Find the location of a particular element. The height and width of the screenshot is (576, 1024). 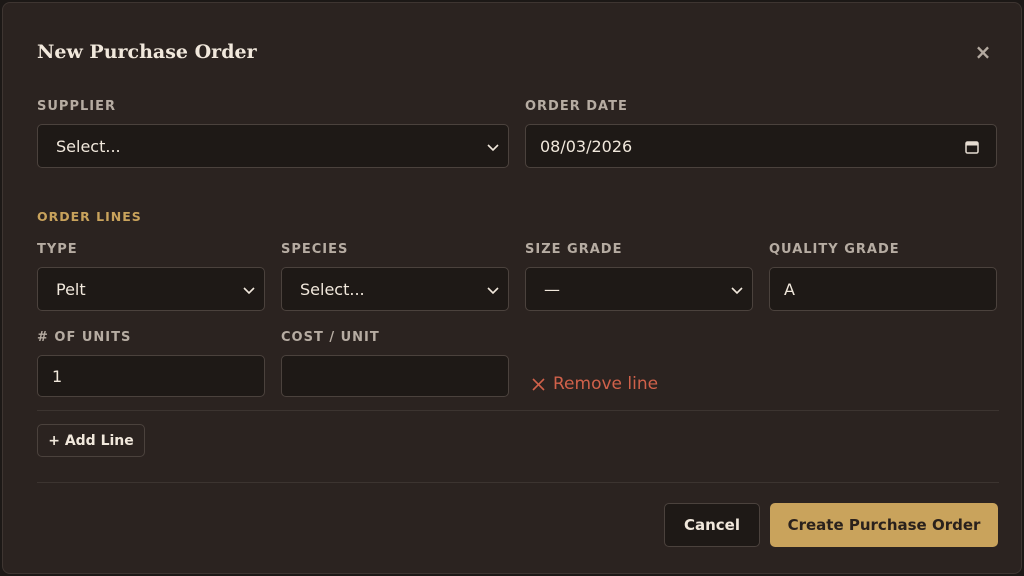

remove-line-button: Remove line is located at coordinates (594, 384).